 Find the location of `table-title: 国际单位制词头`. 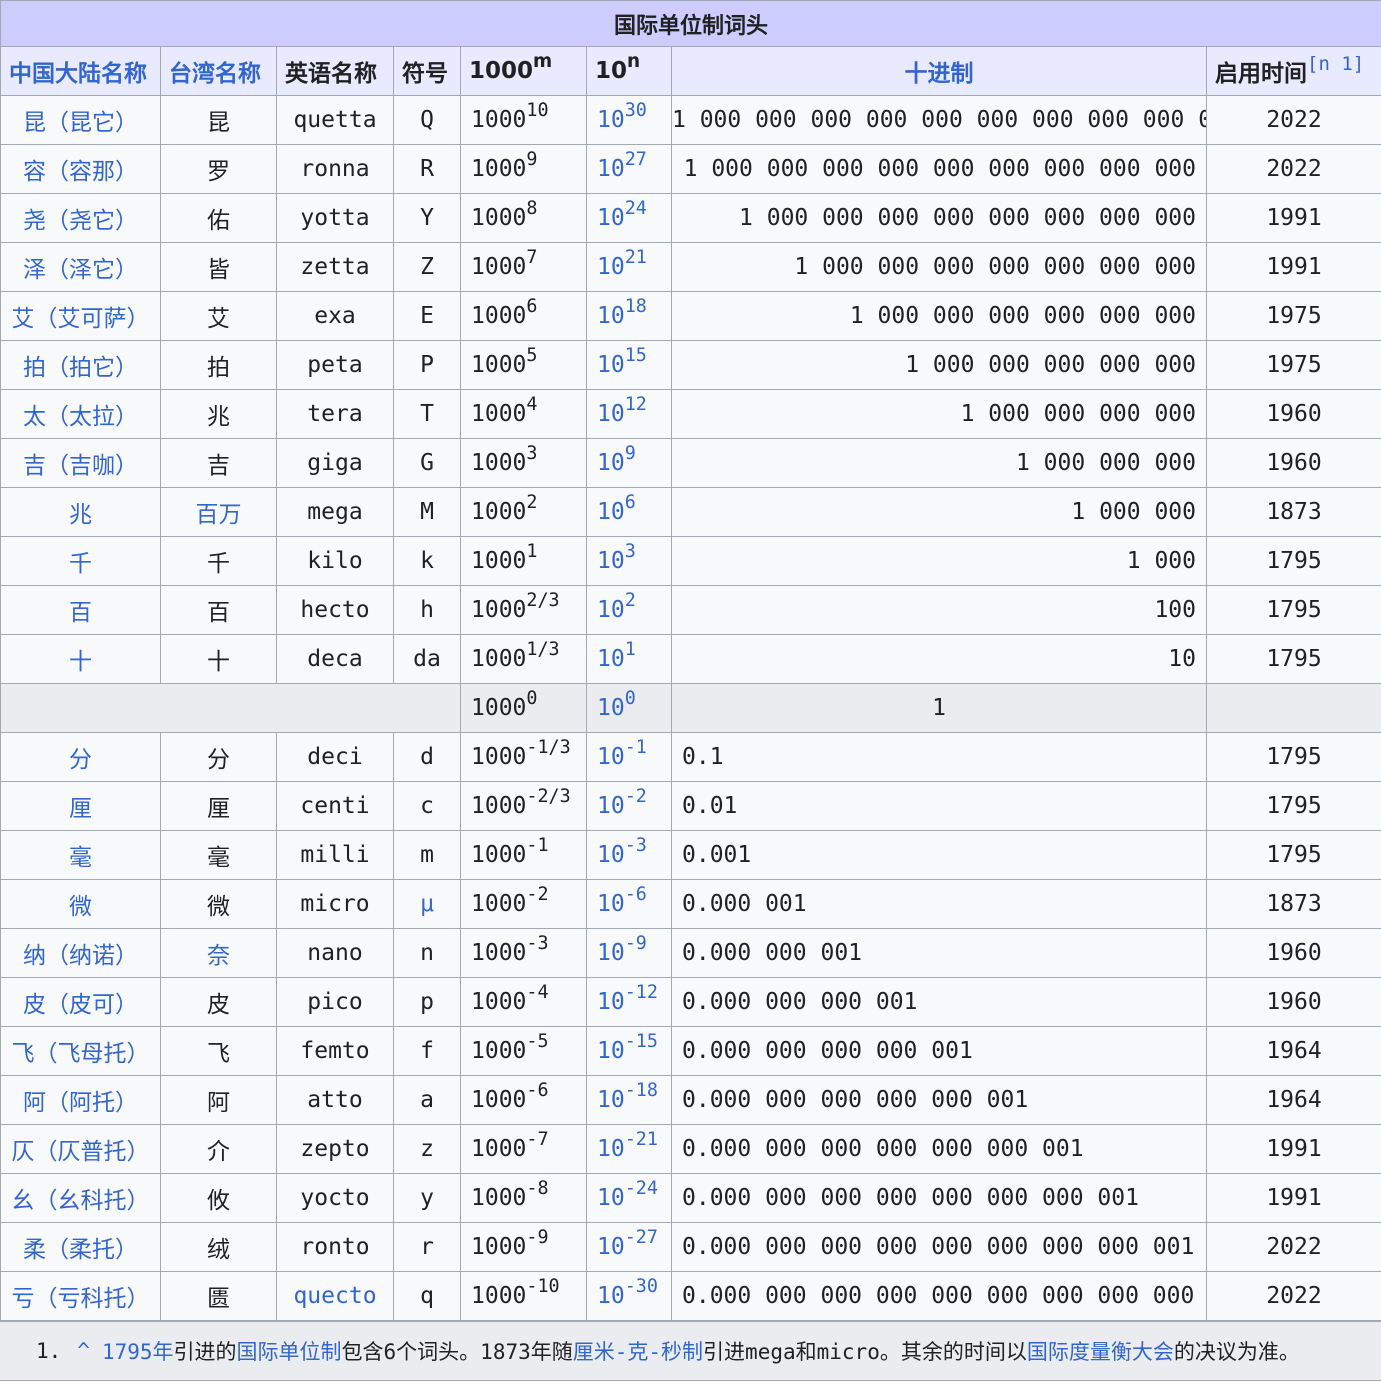

table-title: 国际单位制词头 is located at coordinates (690, 23).